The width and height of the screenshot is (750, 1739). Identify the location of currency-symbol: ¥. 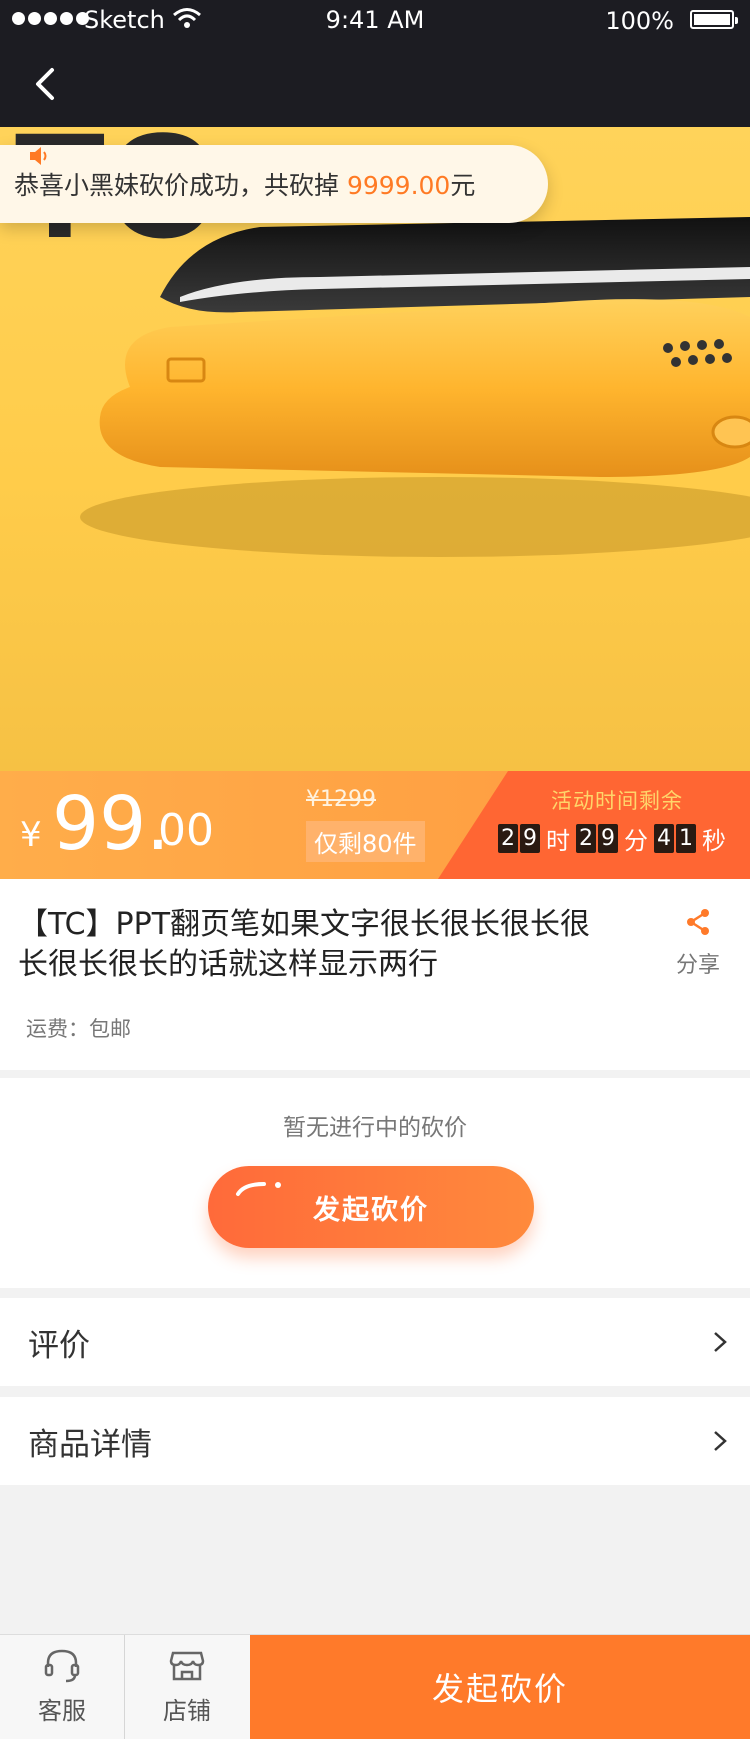
(31, 835).